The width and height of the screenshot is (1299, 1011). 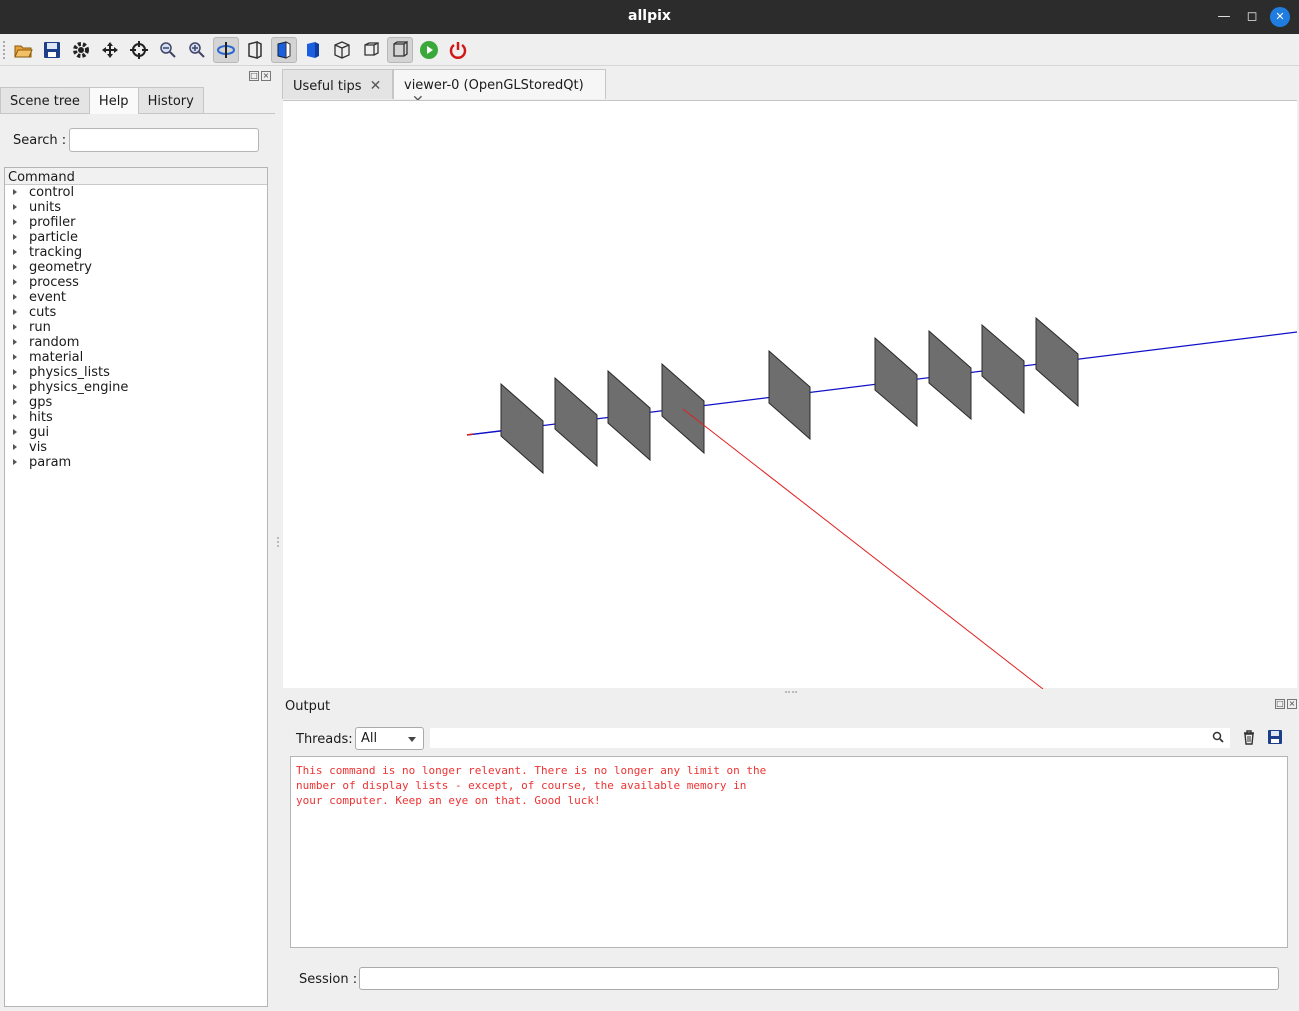 I want to click on rotate-icon, so click(x=226, y=50).